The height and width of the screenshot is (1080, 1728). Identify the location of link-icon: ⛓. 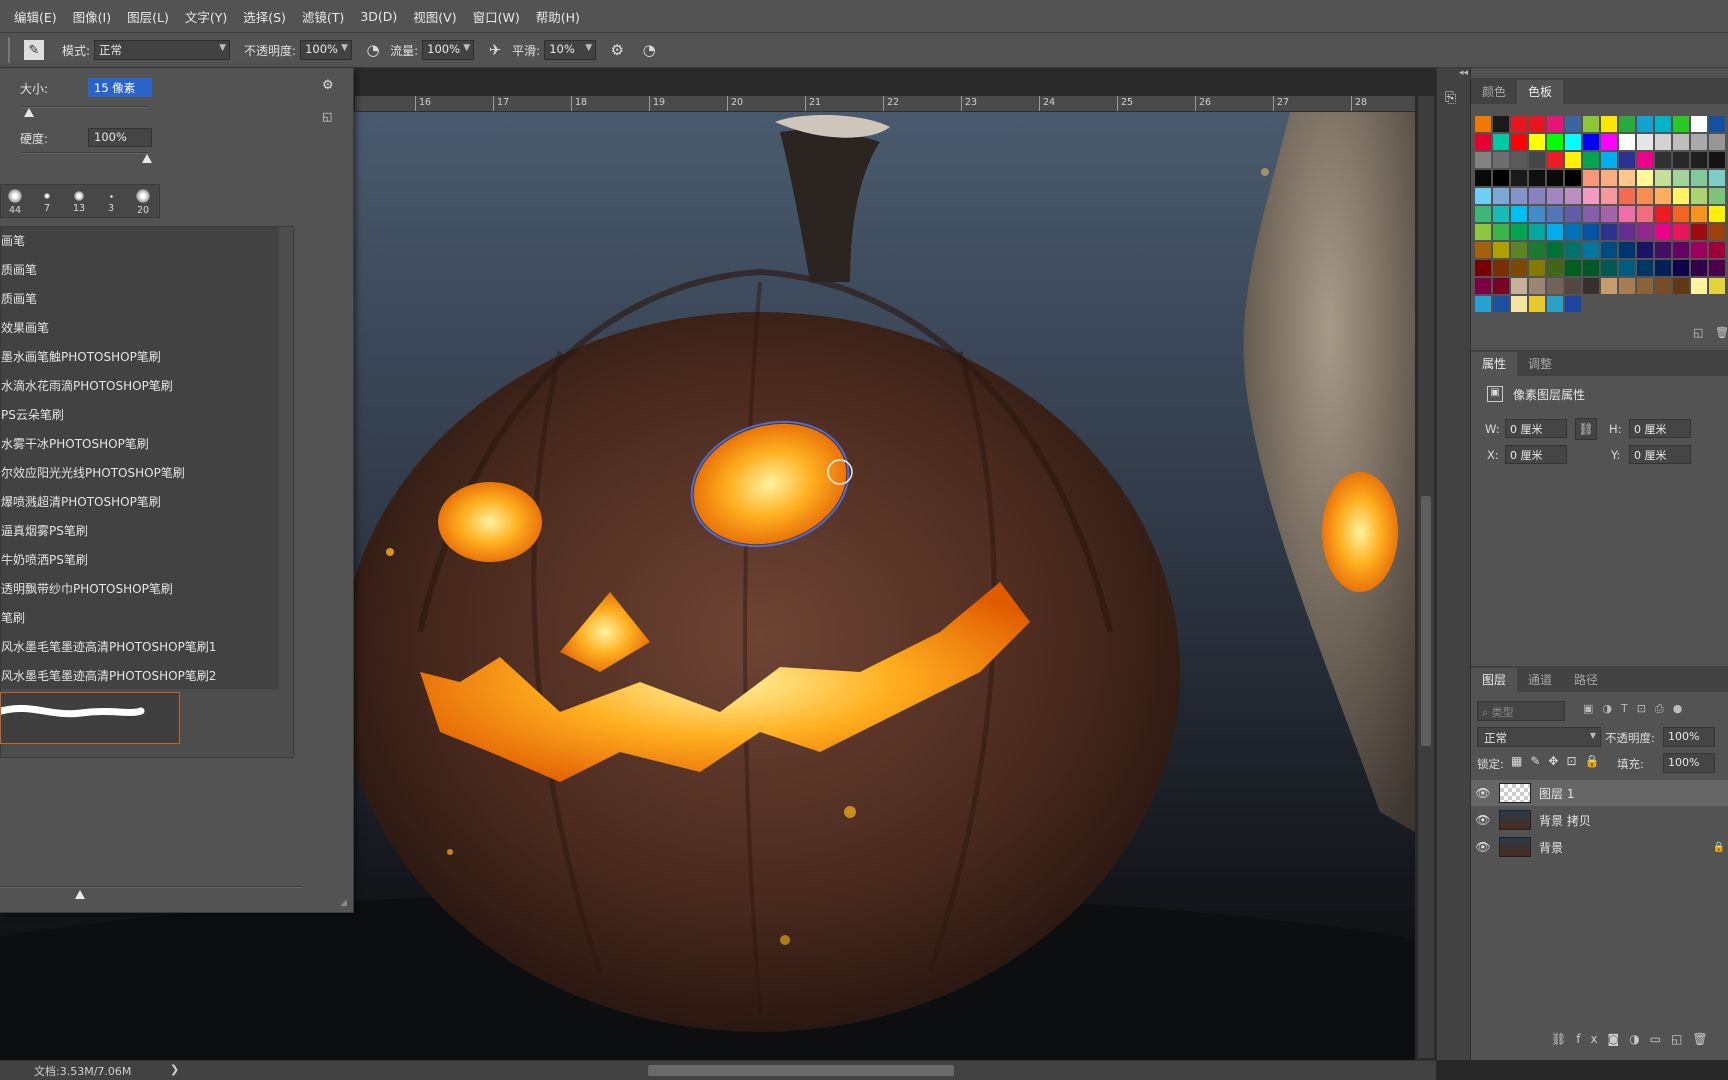
(1586, 429).